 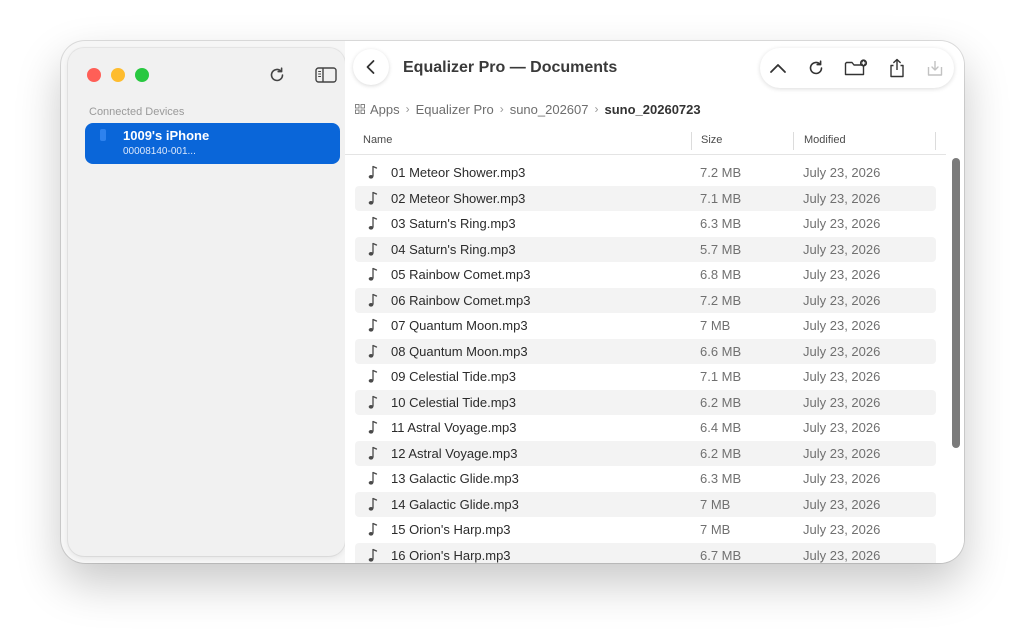 What do you see at coordinates (549, 109) in the screenshot?
I see `breadcrumb-item-folder: suno_202607` at bounding box center [549, 109].